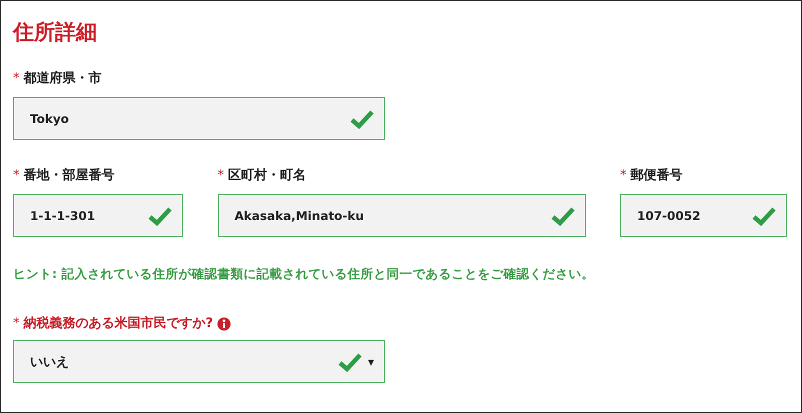  Describe the element at coordinates (63, 79) in the screenshot. I see `field-label: 都道府県・市` at that location.